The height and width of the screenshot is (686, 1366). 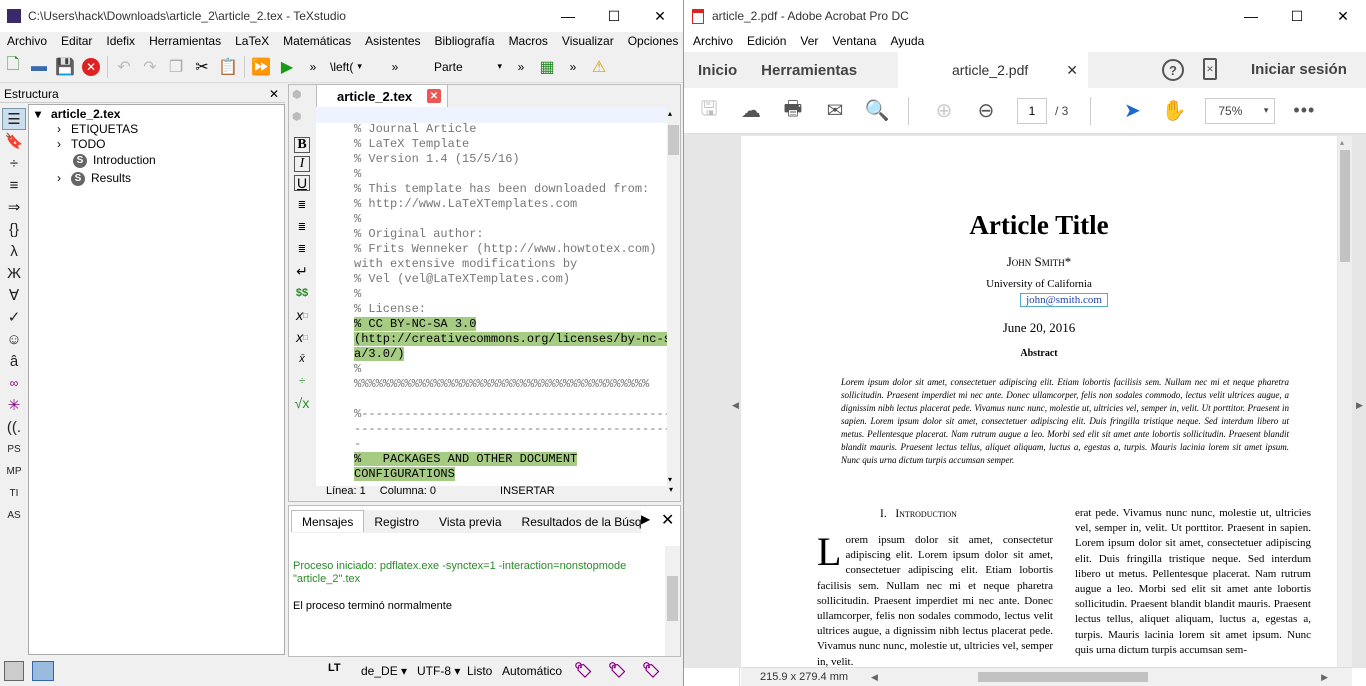 I want to click on cyrillic-icon: Ж, so click(x=14, y=273).